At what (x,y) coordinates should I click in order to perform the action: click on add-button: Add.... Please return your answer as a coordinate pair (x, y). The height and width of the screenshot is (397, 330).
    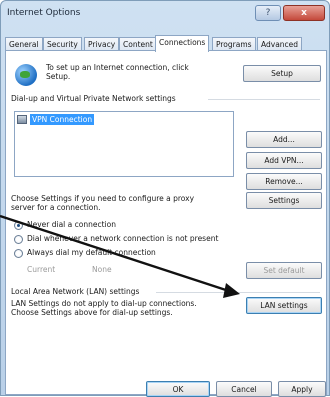
    Looking at the image, I should click on (284, 139).